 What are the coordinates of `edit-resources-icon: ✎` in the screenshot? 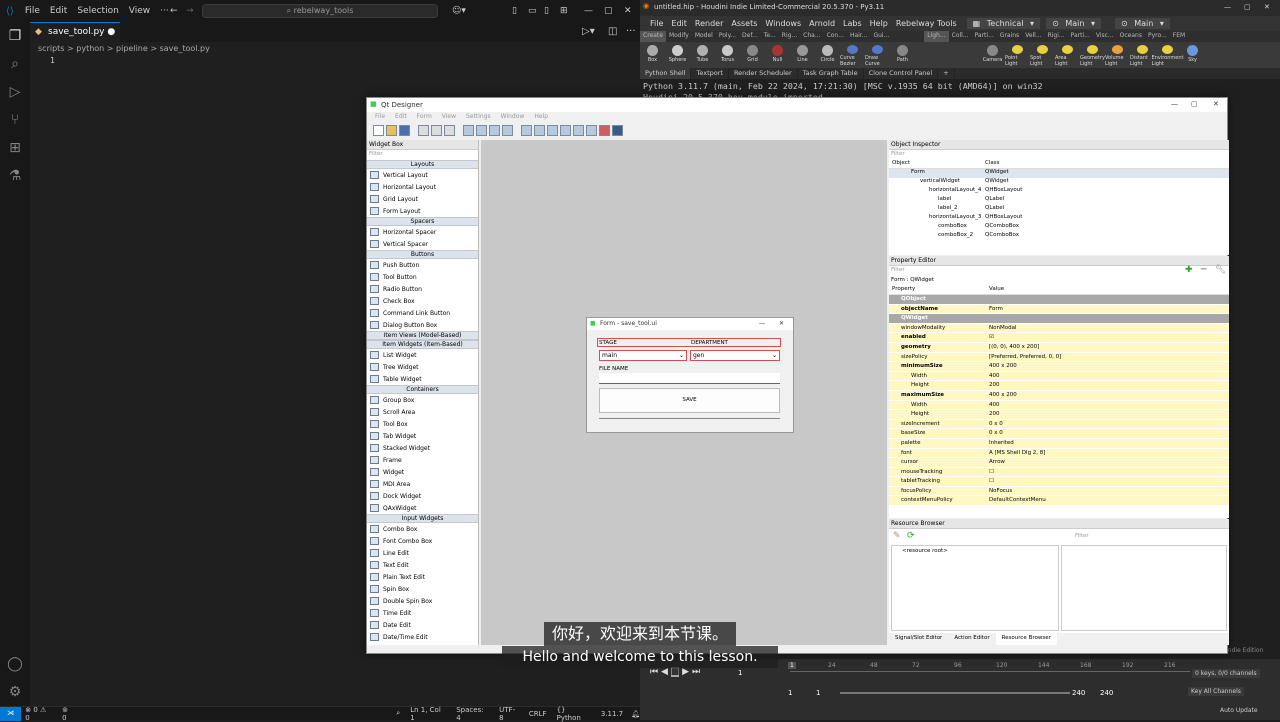 It's located at (897, 536).